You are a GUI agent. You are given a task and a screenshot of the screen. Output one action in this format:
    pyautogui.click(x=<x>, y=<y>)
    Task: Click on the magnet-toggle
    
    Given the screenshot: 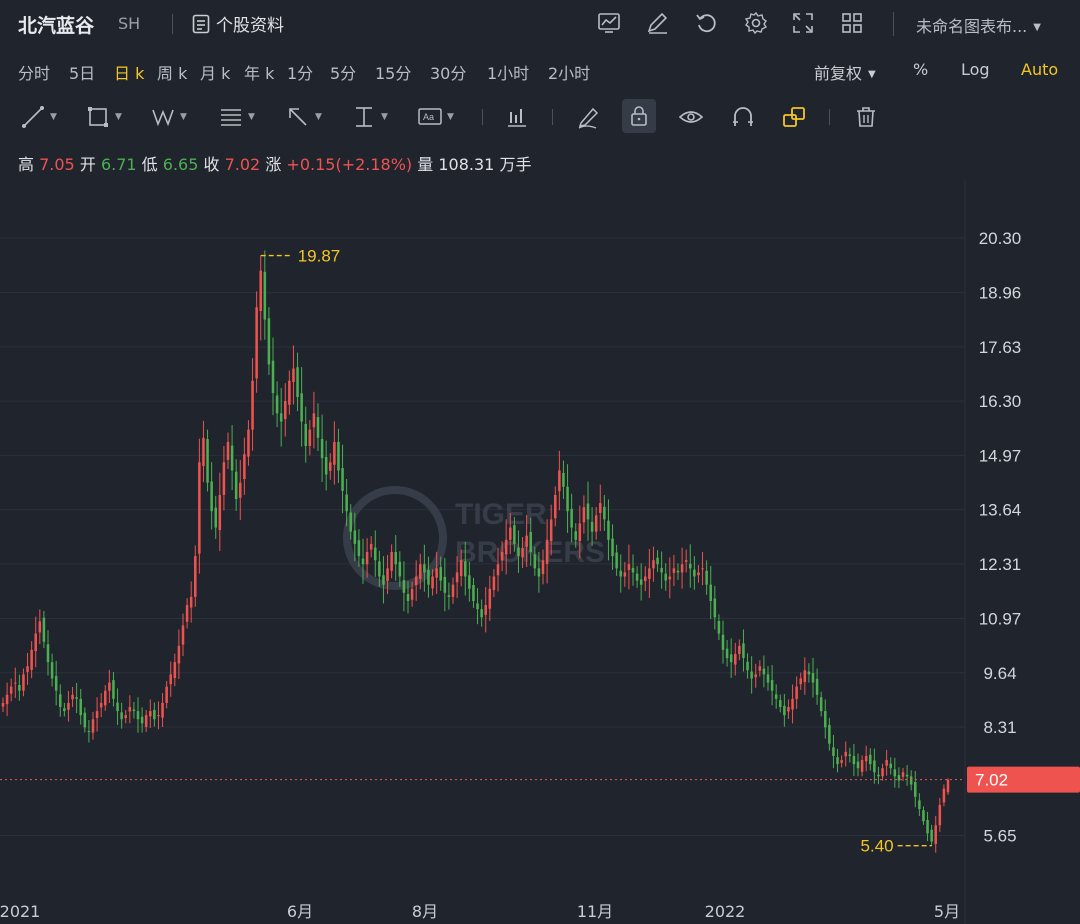 What is the action you would take?
    pyautogui.click(x=743, y=117)
    